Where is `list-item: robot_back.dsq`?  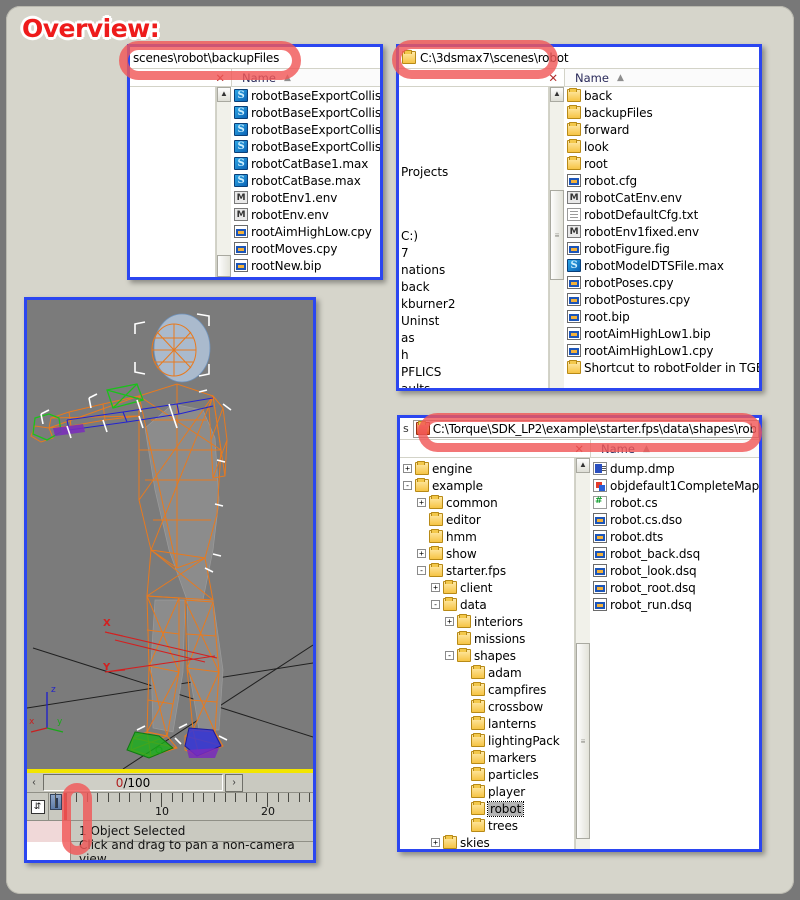
list-item: robot_back.dsq is located at coordinates (674, 553).